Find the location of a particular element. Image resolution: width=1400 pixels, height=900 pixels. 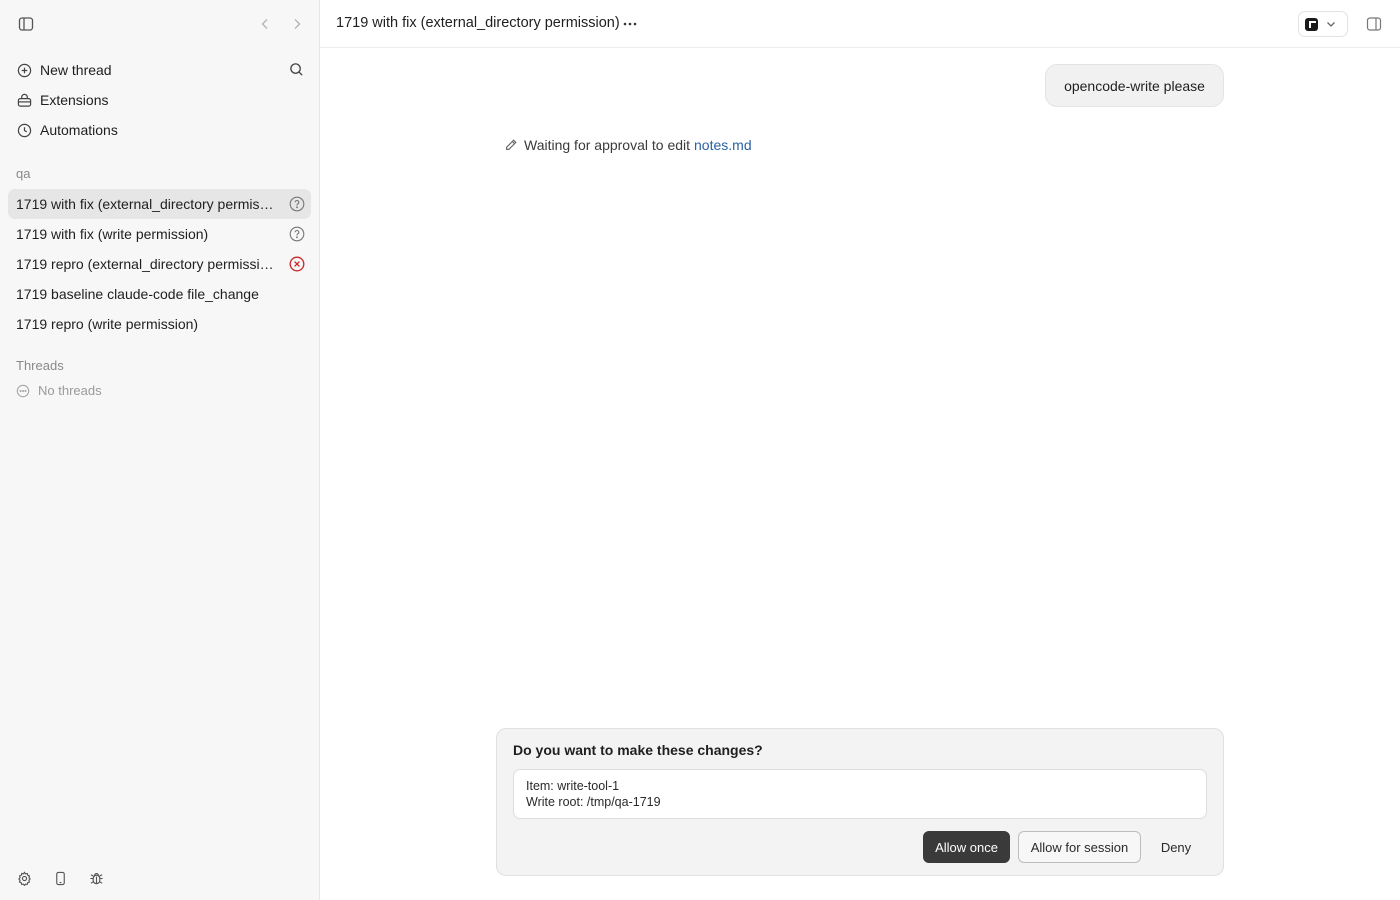

chevron-down-icon is located at coordinates (1331, 24).